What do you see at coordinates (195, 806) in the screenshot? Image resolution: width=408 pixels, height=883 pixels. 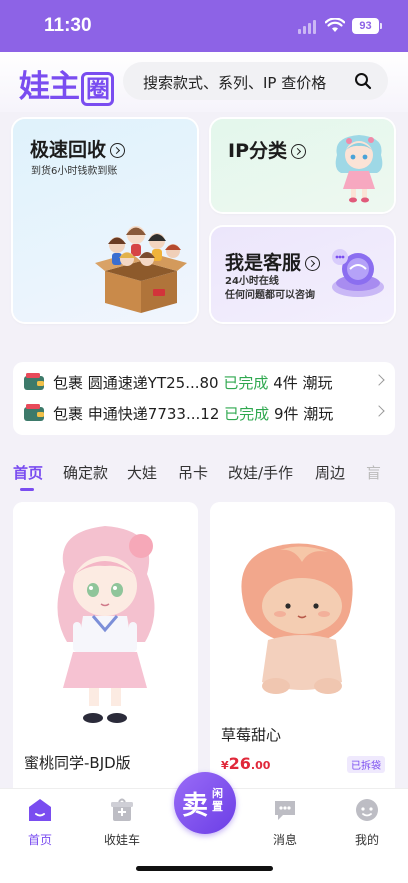 I see `sell-label: 卖` at bounding box center [195, 806].